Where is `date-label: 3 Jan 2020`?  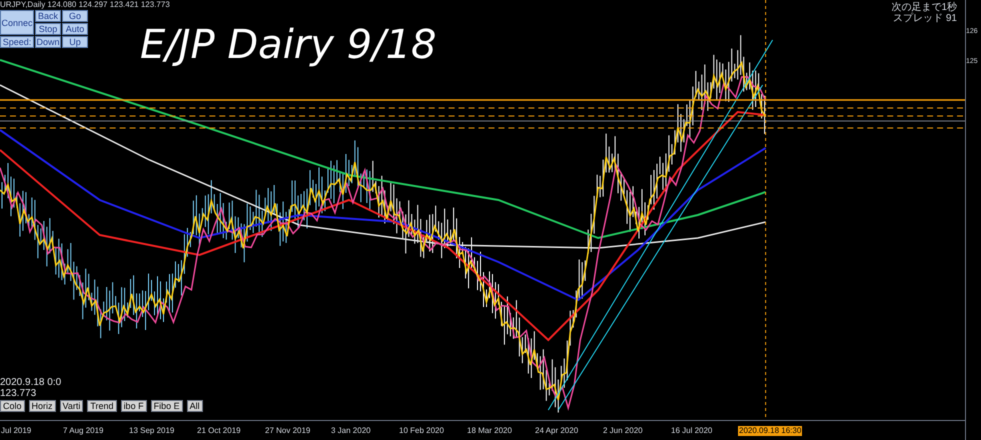
date-label: 3 Jan 2020 is located at coordinates (351, 431).